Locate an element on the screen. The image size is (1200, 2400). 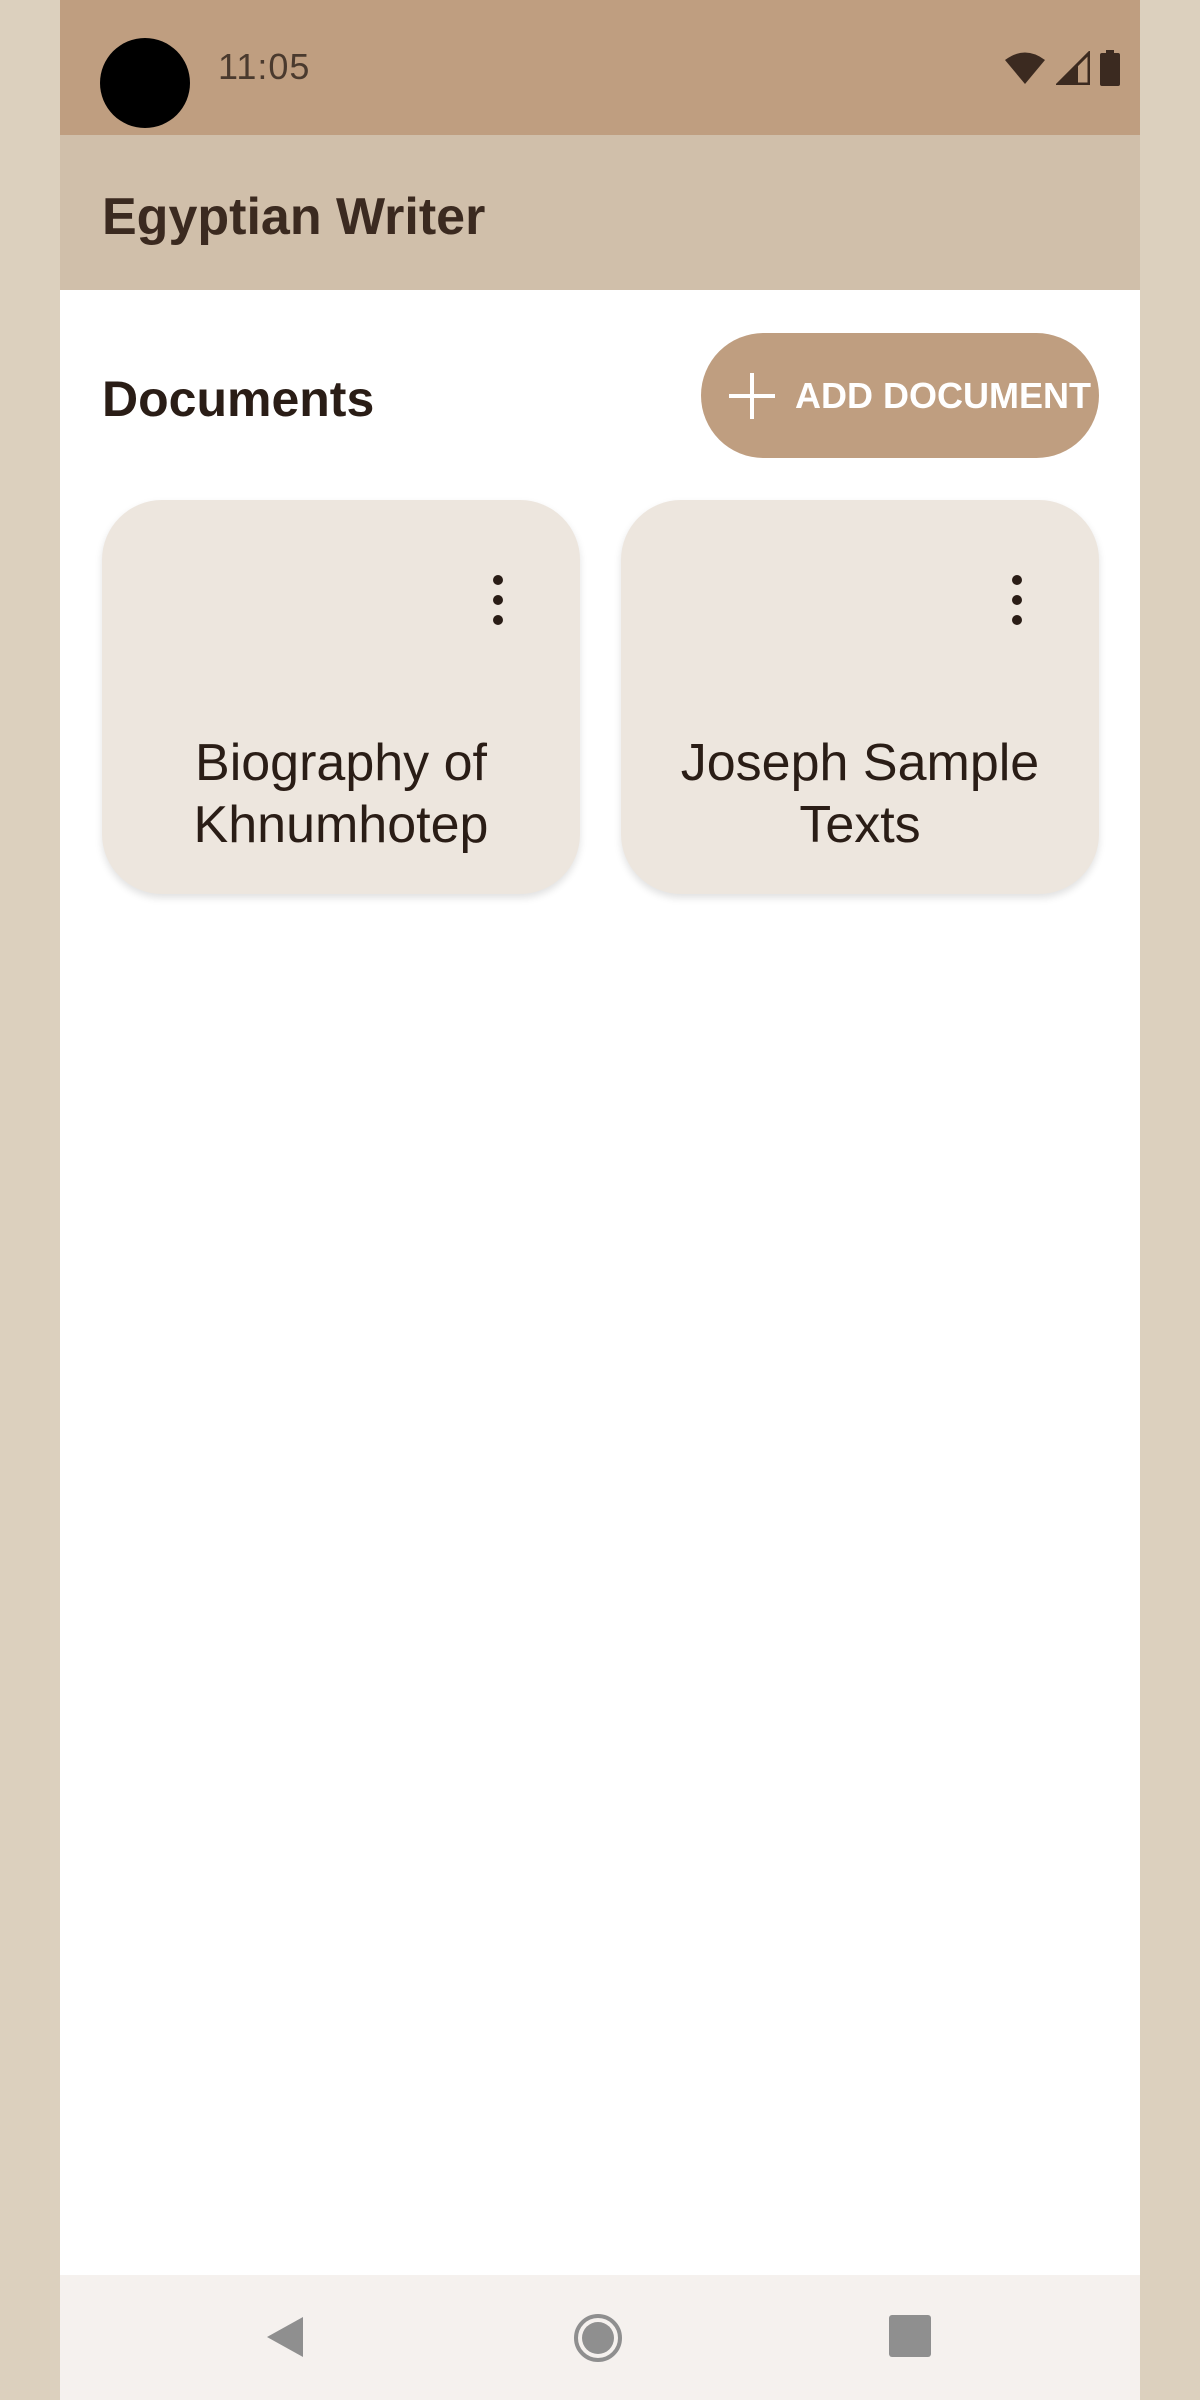
recents-icon is located at coordinates (910, 2336).